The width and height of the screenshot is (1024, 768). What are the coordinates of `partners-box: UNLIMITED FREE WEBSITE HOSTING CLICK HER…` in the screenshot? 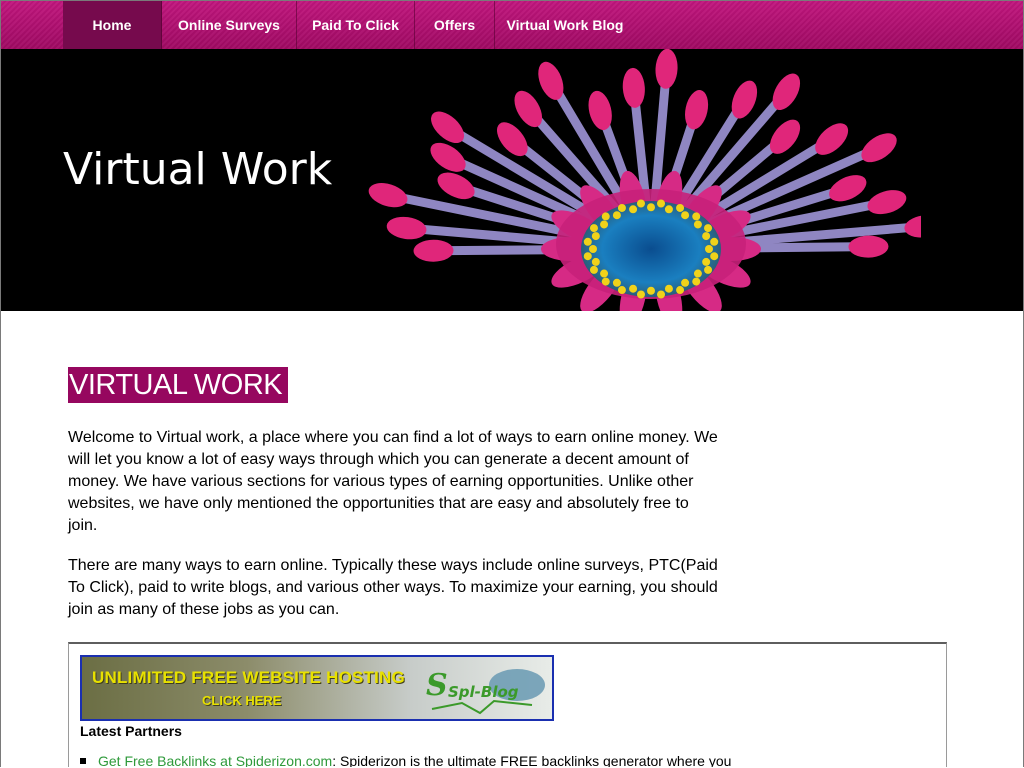 It's located at (507, 704).